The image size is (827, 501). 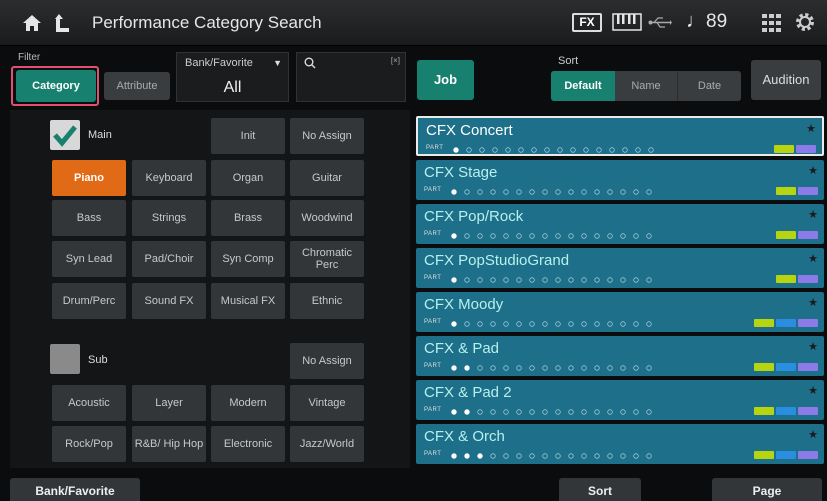 I want to click on performance-list-item: CFX Stage PART ★, so click(x=620, y=180).